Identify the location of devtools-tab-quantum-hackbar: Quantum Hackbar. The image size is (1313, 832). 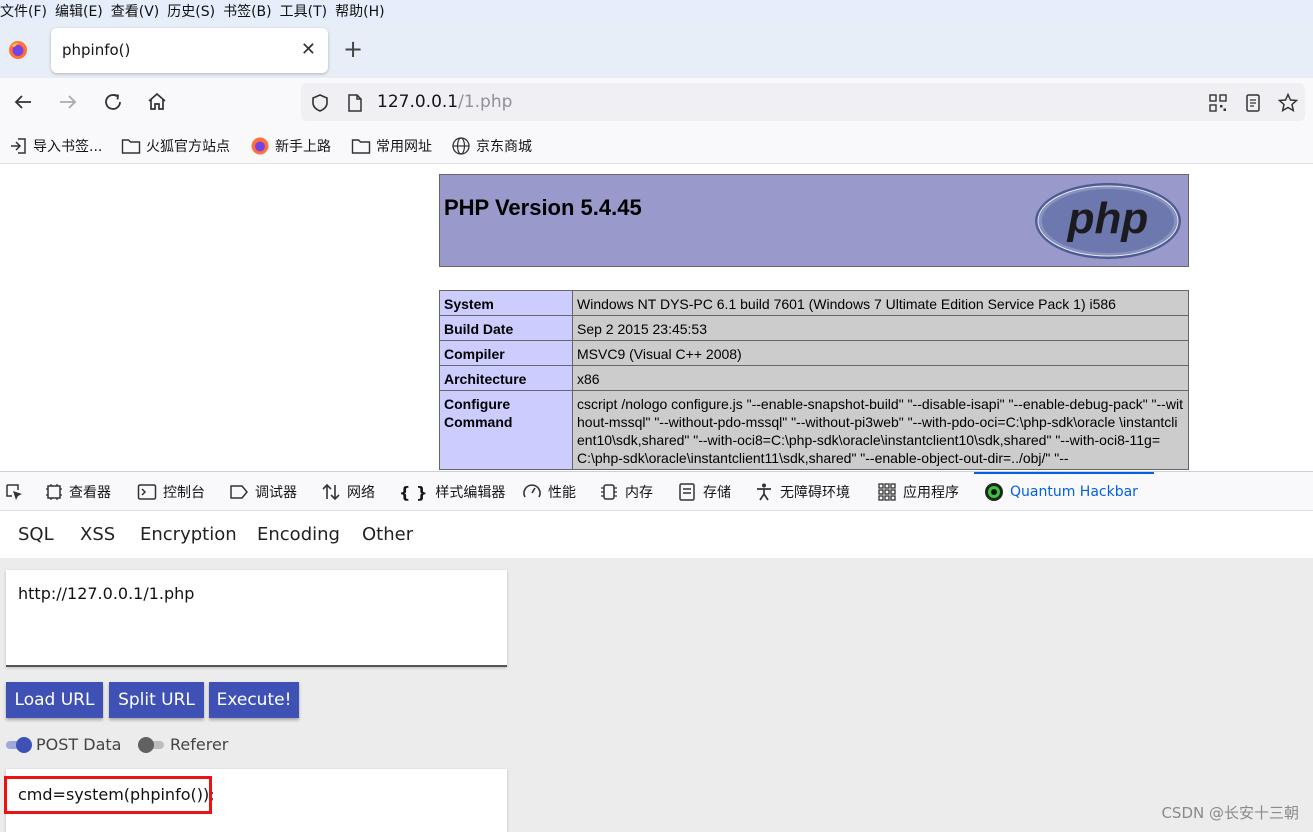
(1061, 492).